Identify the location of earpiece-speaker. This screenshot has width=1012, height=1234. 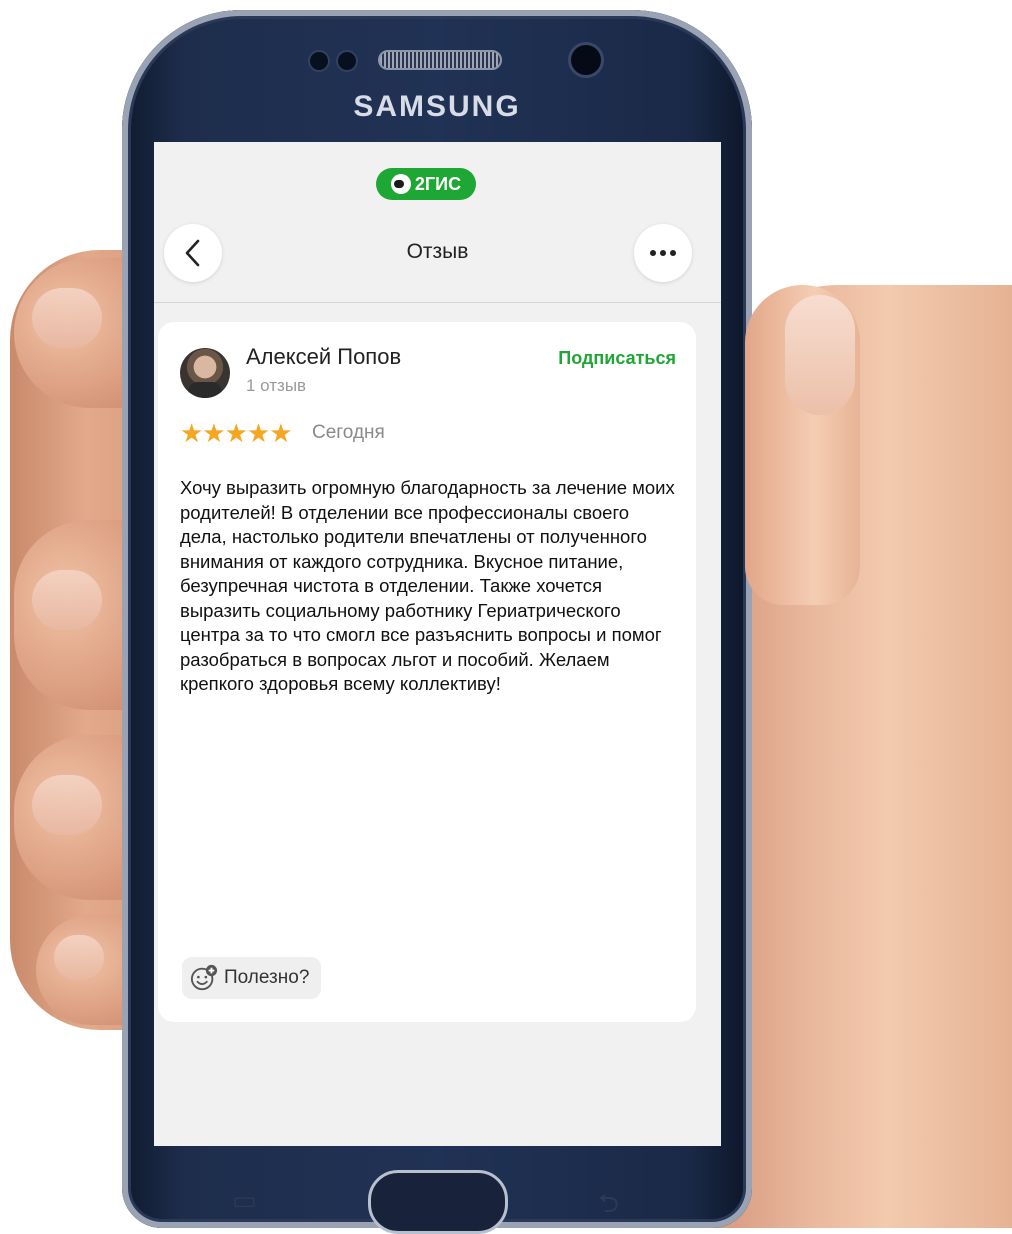
(440, 60).